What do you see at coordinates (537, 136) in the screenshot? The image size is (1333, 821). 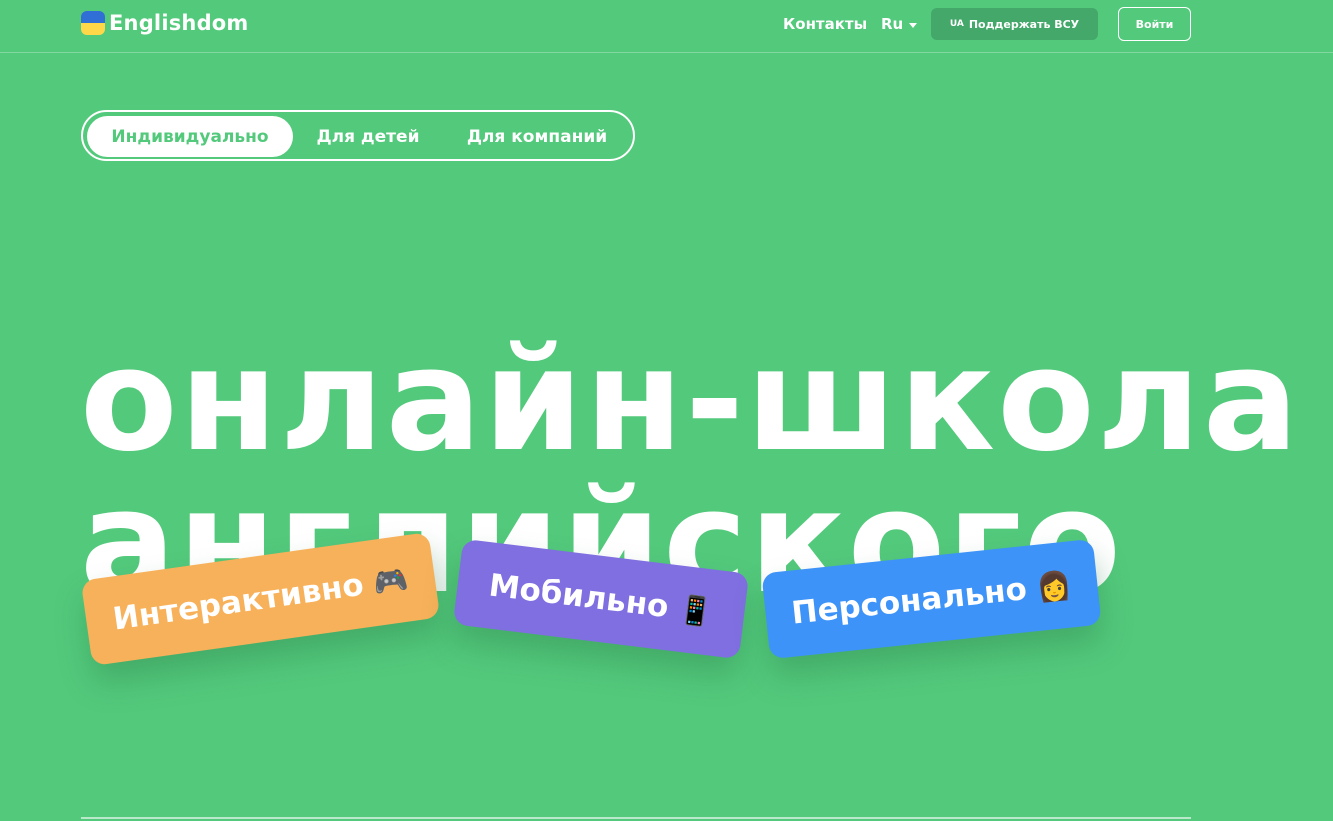 I see `tab-companies: Для компаний` at bounding box center [537, 136].